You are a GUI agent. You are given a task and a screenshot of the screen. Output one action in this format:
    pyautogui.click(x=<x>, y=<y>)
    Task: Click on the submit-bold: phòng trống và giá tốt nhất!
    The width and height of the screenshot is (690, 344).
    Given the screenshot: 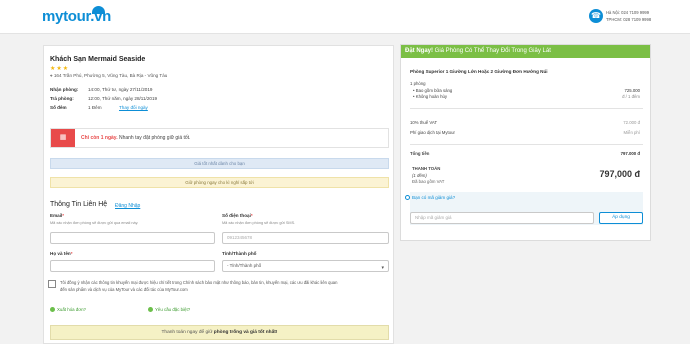 What is the action you would take?
    pyautogui.click(x=245, y=332)
    